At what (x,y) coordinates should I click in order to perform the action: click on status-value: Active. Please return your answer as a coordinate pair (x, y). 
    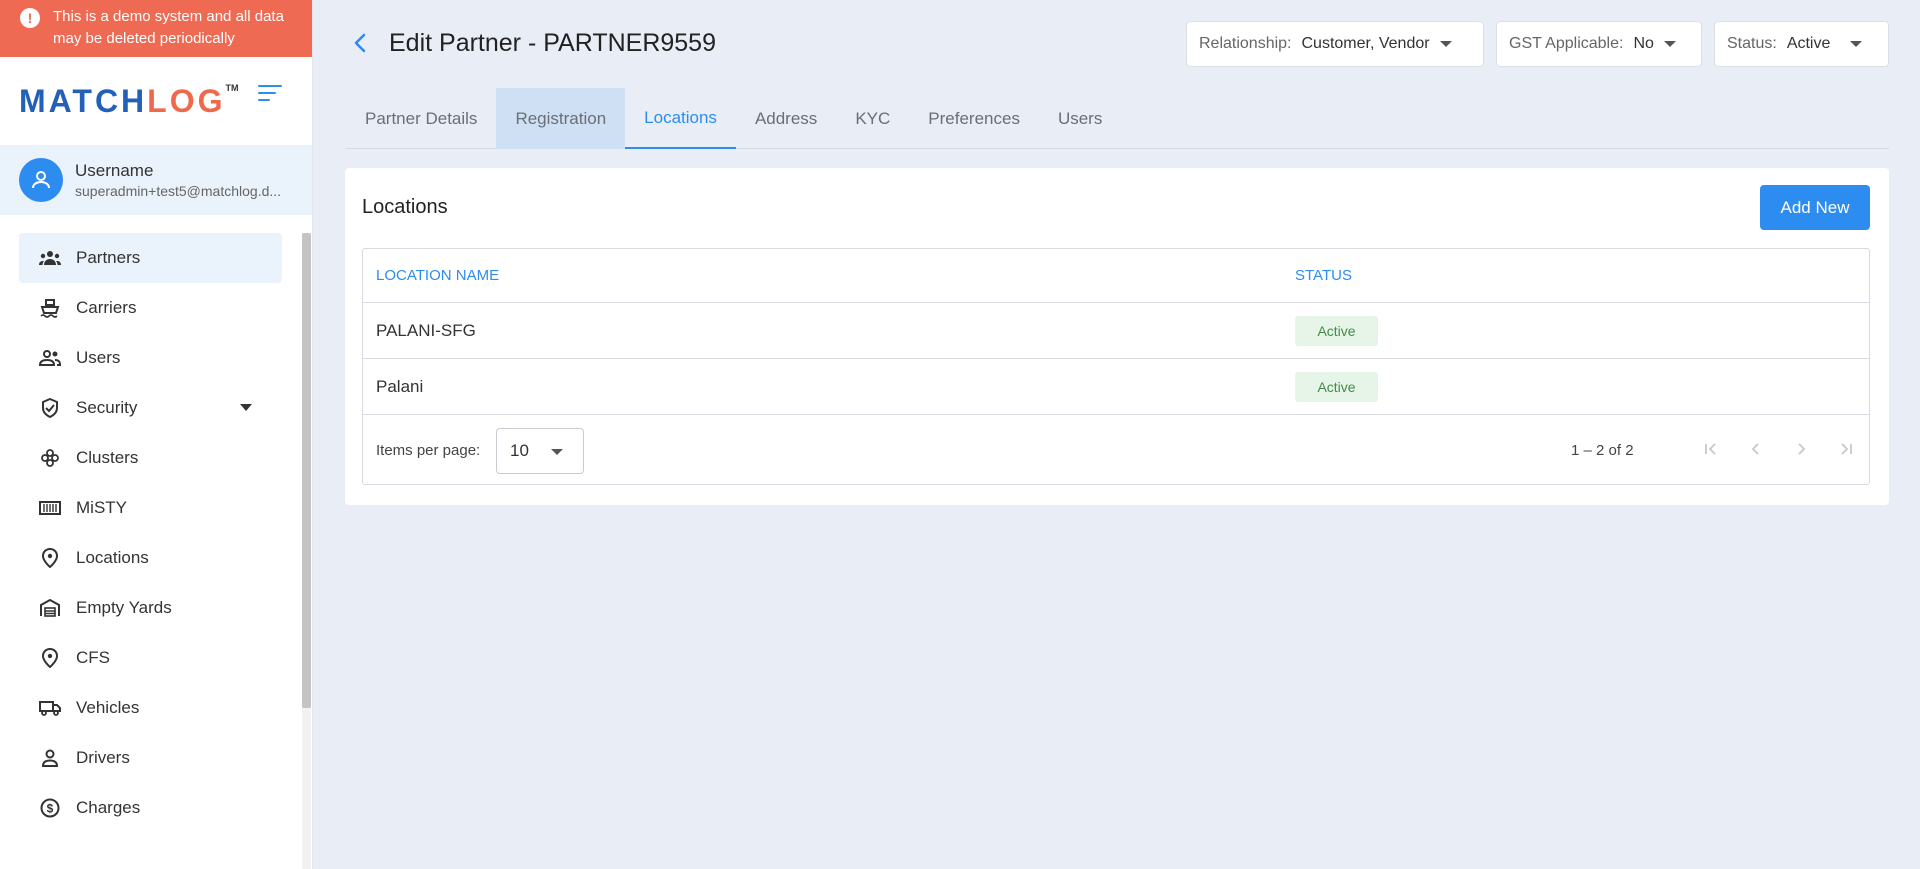
    Looking at the image, I should click on (1808, 43).